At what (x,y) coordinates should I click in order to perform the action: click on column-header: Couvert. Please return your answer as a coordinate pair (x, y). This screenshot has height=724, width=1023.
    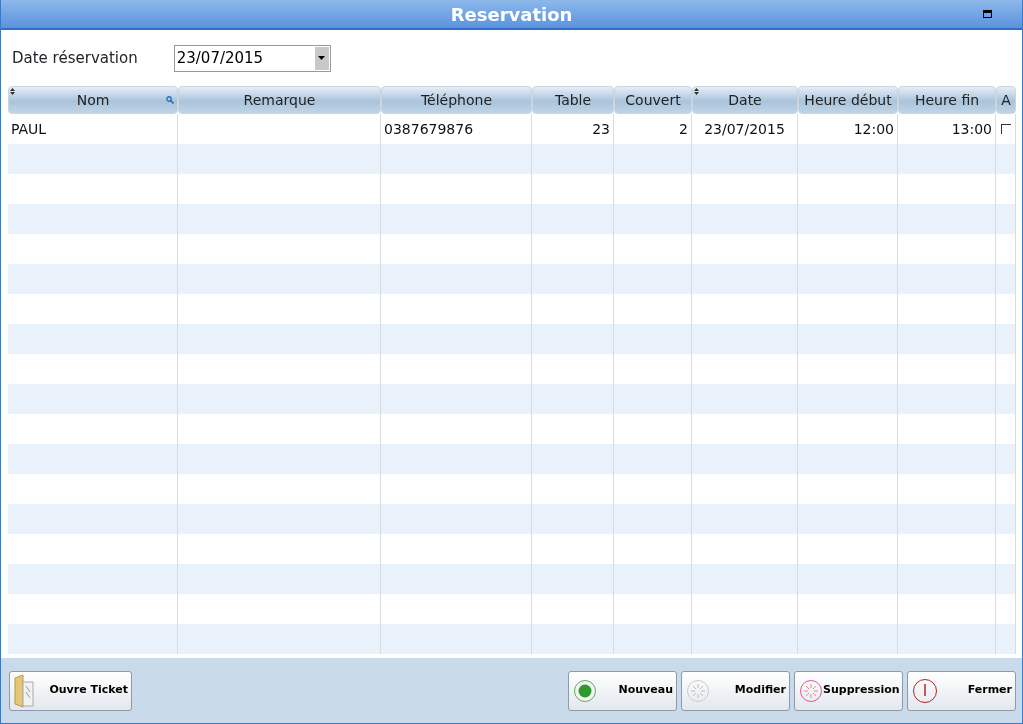
    Looking at the image, I should click on (653, 100).